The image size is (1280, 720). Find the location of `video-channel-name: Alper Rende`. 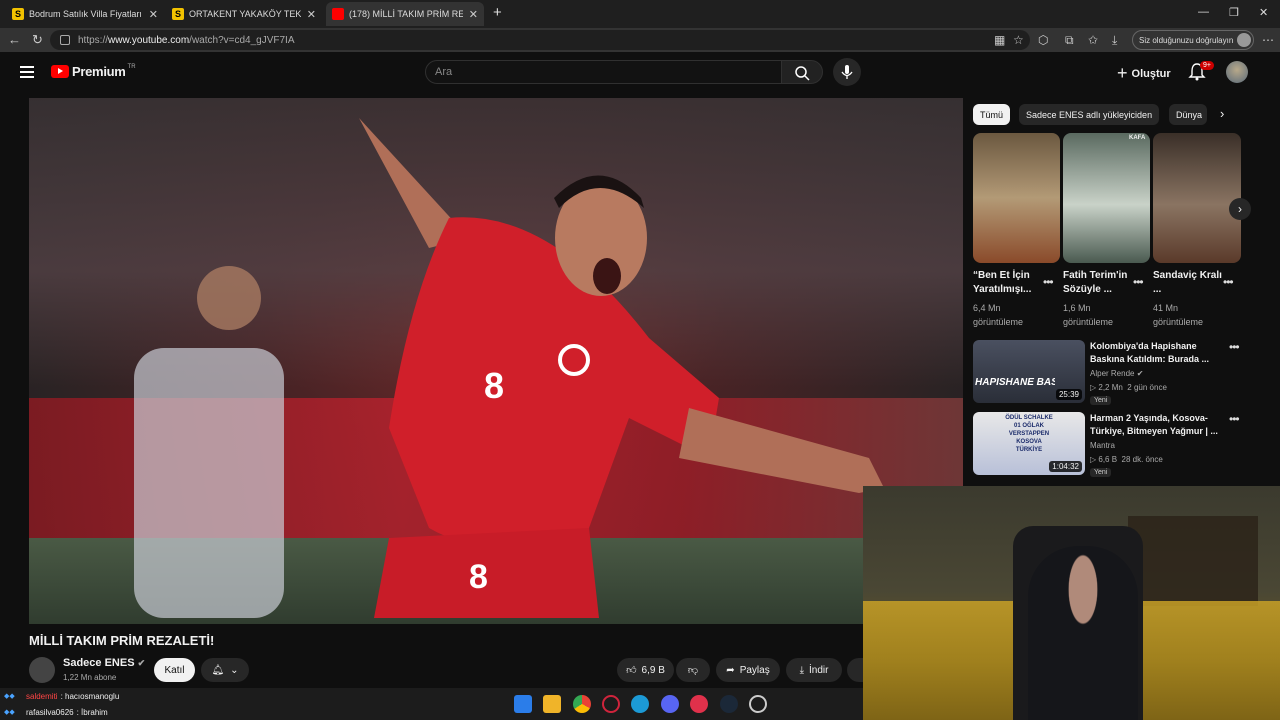

video-channel-name: Alper Rende is located at coordinates (1112, 373).